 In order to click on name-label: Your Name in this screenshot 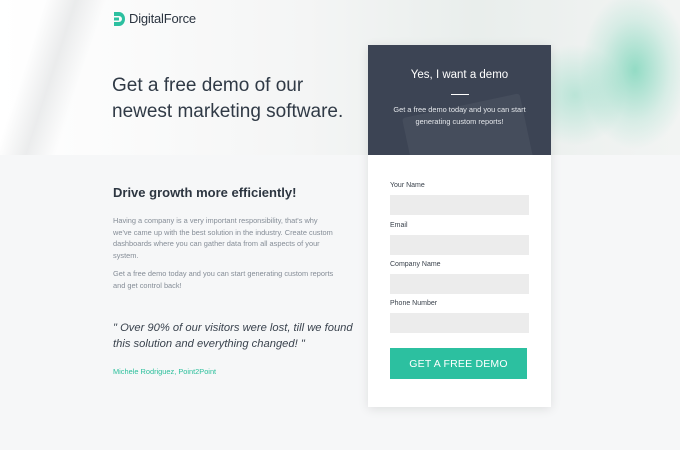, I will do `click(407, 185)`.